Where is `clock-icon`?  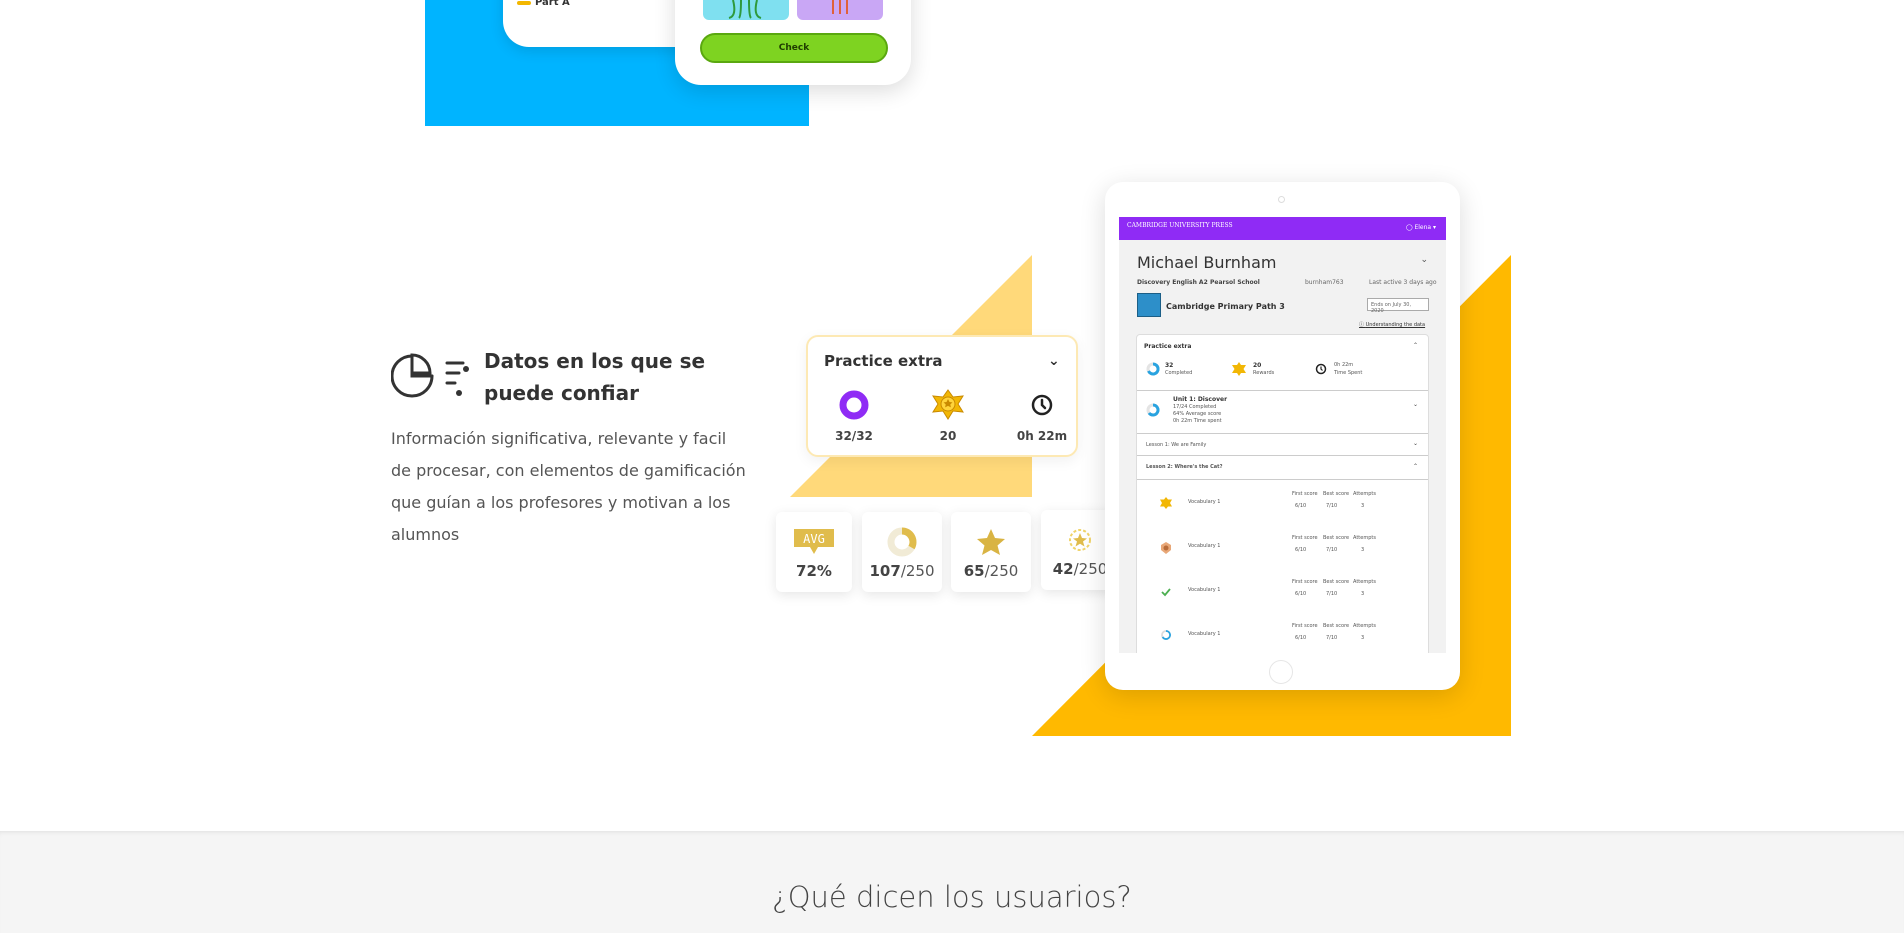
clock-icon is located at coordinates (1042, 405).